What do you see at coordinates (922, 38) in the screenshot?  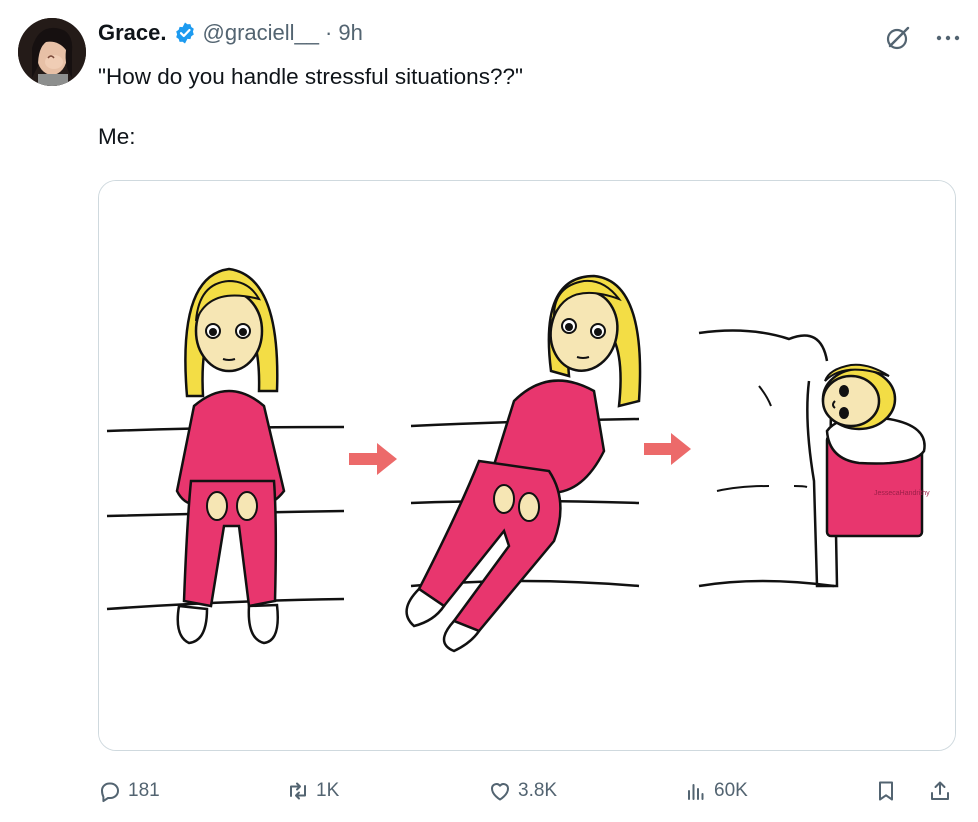 I see `tweet-top-actions` at bounding box center [922, 38].